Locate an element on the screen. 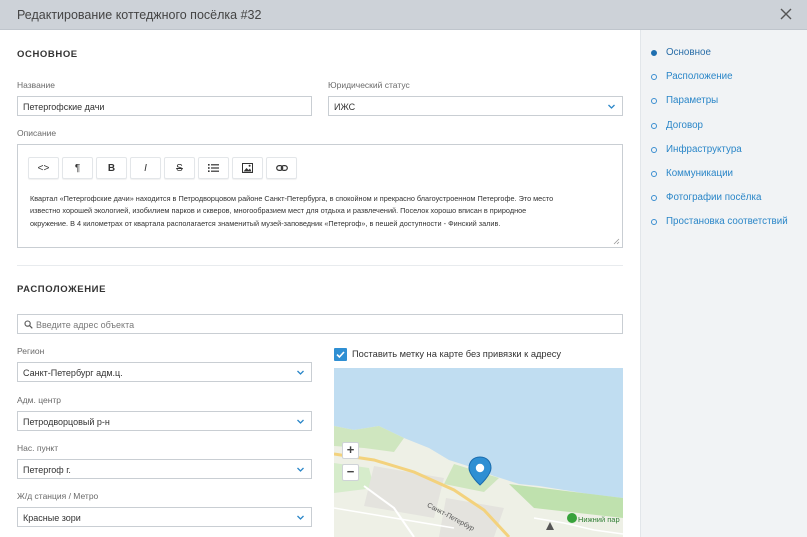 This screenshot has width=807, height=537. resize-handle-icon is located at coordinates (616, 241).